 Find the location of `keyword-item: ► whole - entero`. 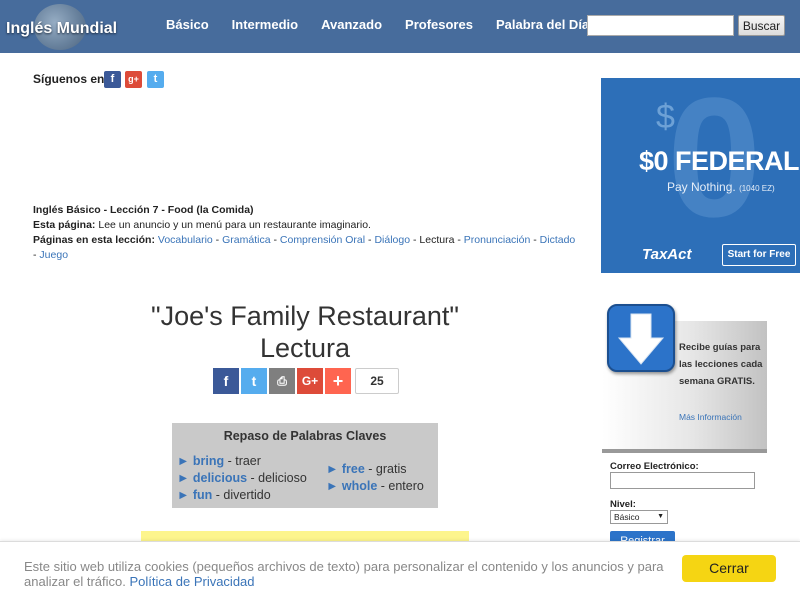

keyword-item: ► whole - entero is located at coordinates (375, 486).